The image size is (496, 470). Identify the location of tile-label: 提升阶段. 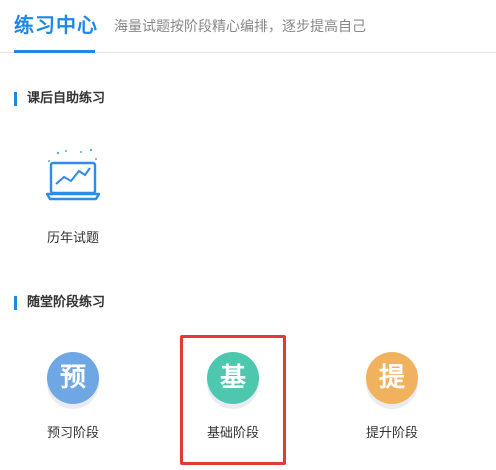
(391, 433).